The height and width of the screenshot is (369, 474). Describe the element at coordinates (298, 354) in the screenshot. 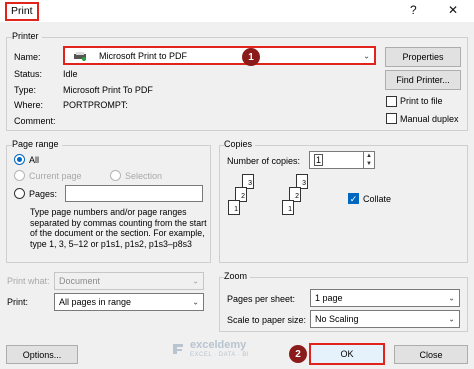

I see `callout-badge-2: 2` at that location.